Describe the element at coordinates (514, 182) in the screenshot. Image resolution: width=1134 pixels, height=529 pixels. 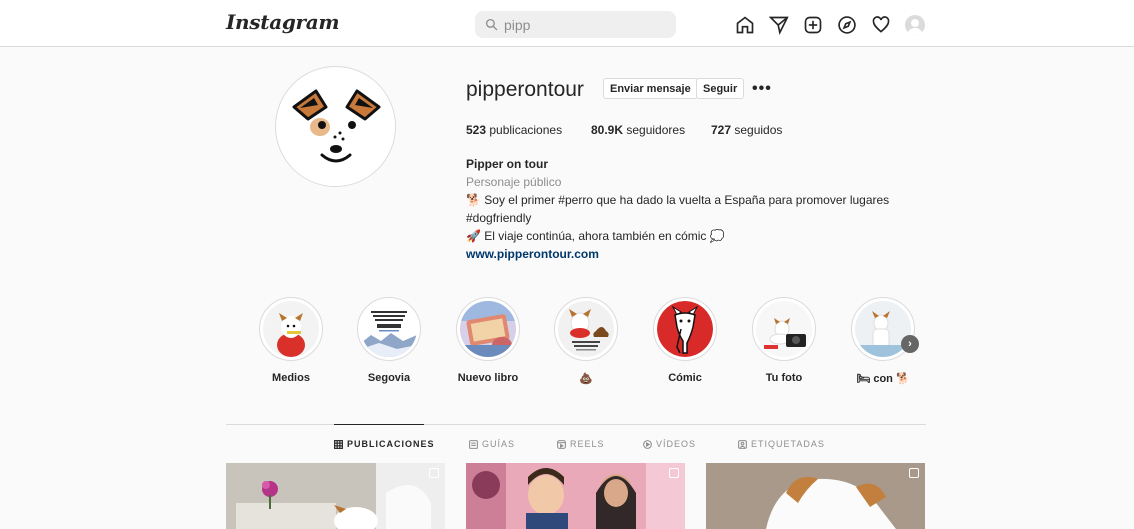
I see `bio-category: Personaje público` at that location.